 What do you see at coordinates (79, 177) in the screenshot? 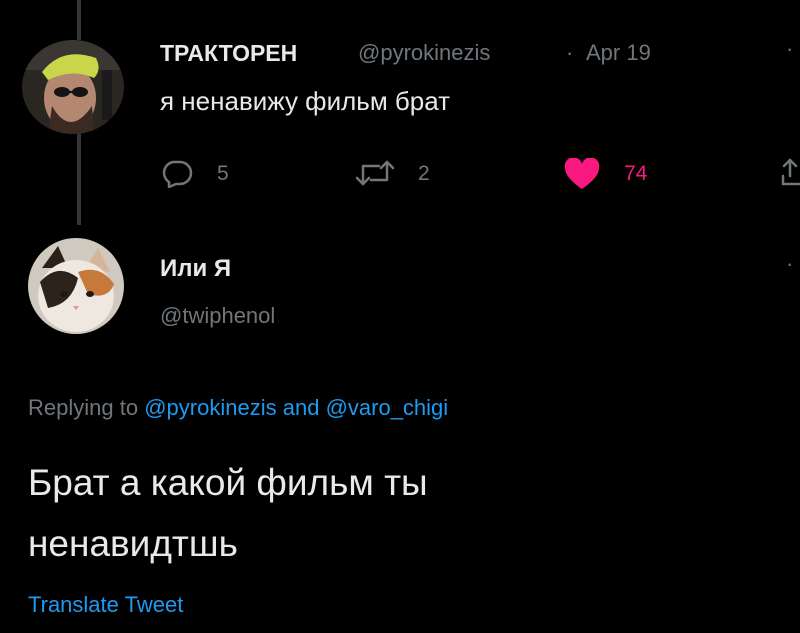
I see `thread-line-mid` at bounding box center [79, 177].